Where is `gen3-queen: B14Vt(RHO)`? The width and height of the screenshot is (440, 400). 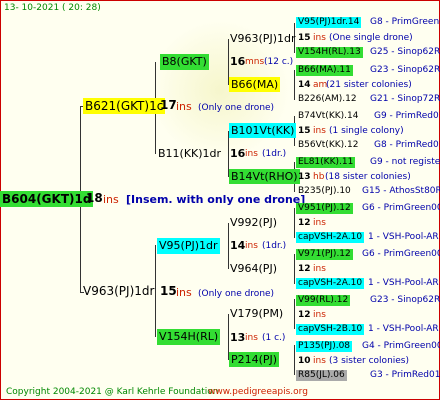 gen3-queen: B14Vt(RHO) is located at coordinates (264, 176).